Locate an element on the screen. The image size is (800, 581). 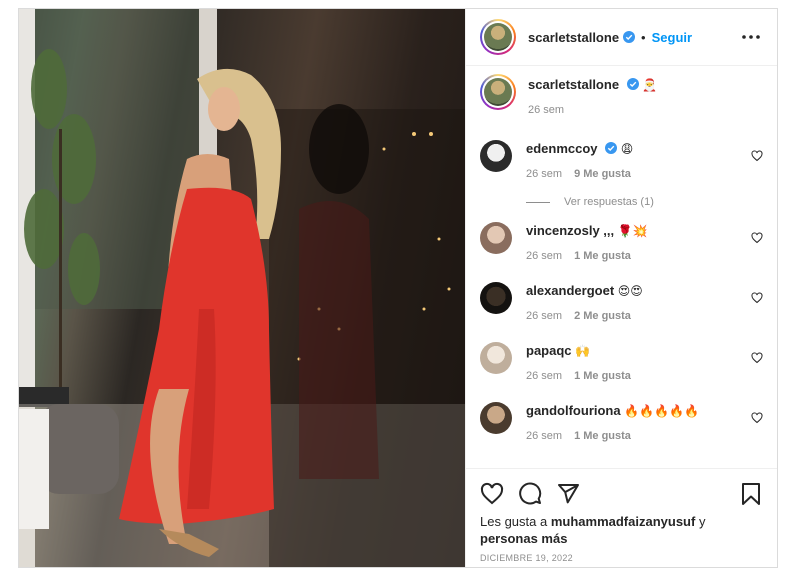
comment-text: 😩 is located at coordinates (627, 149).